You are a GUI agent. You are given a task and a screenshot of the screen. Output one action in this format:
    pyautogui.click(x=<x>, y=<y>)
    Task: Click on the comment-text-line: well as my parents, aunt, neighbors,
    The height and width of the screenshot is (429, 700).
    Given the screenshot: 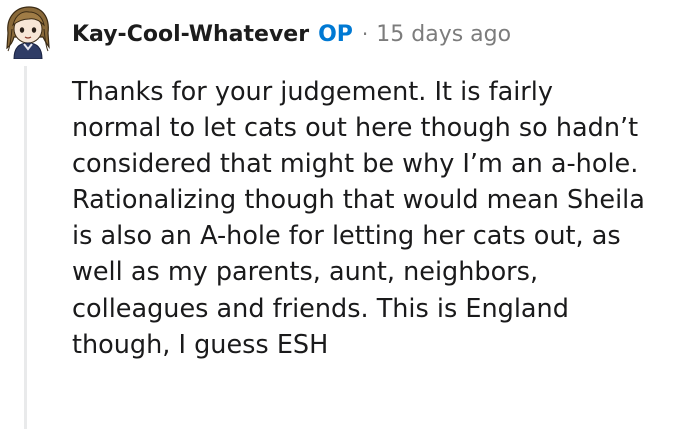 What is the action you would take?
    pyautogui.click(x=305, y=272)
    